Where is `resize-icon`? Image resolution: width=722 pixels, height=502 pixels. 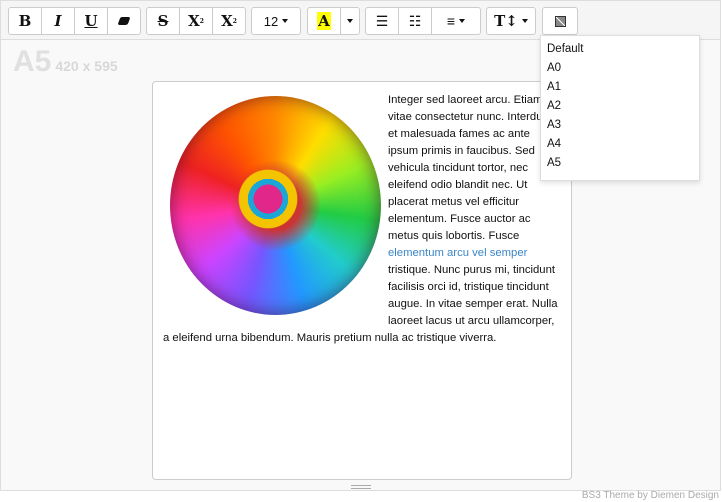
resize-icon is located at coordinates (560, 21).